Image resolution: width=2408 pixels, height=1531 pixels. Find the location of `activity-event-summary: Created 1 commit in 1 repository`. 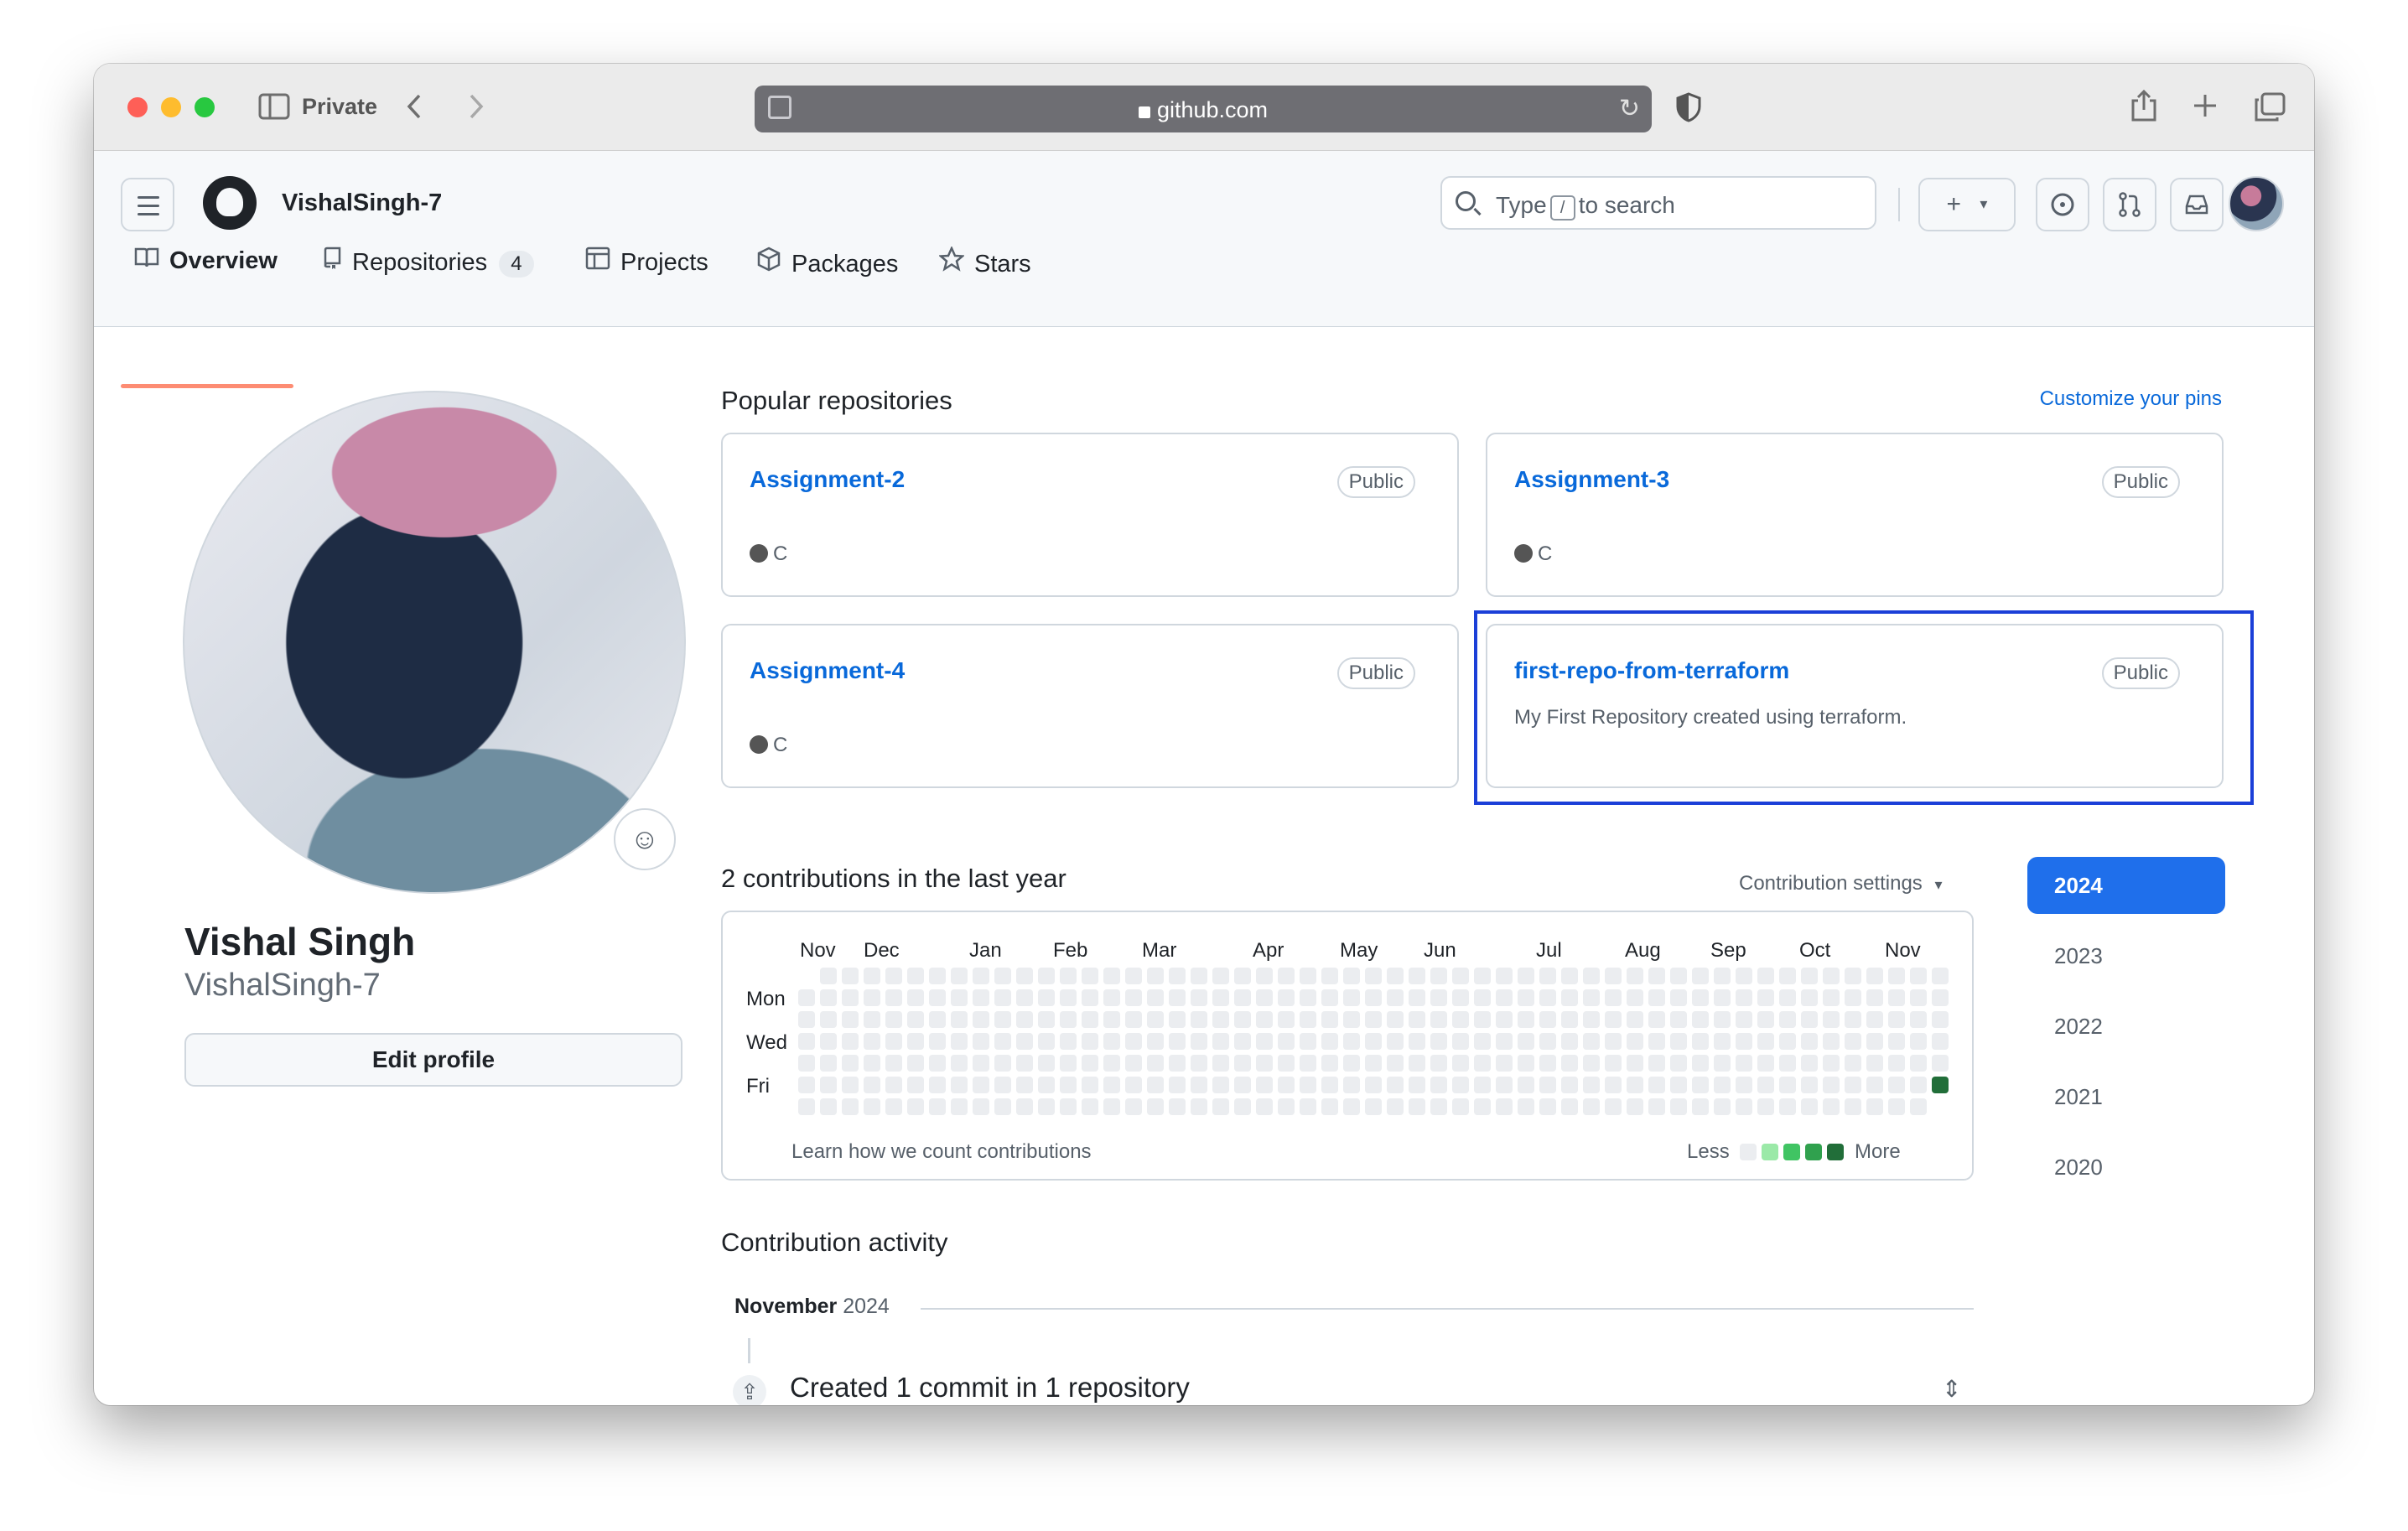

activity-event-summary: Created 1 commit in 1 repository is located at coordinates (990, 1388).